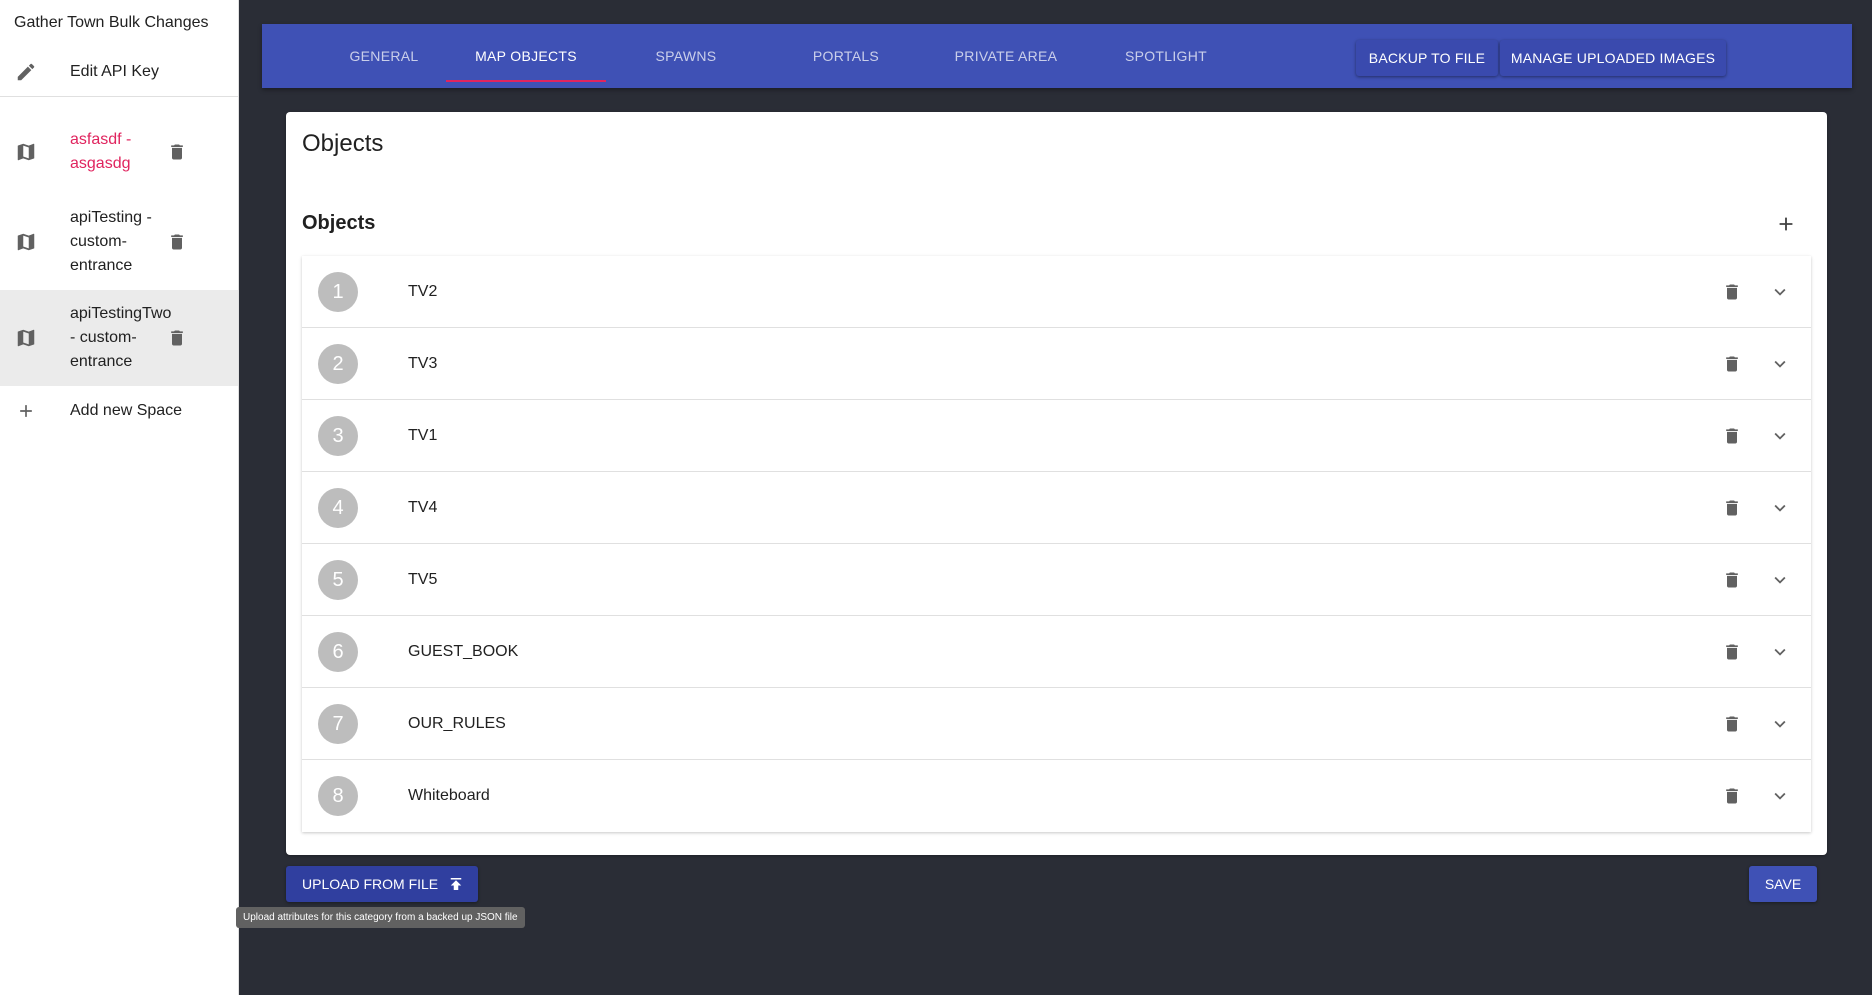  What do you see at coordinates (111, 22) in the screenshot?
I see `app-title: Gather Town Bulk Changes` at bounding box center [111, 22].